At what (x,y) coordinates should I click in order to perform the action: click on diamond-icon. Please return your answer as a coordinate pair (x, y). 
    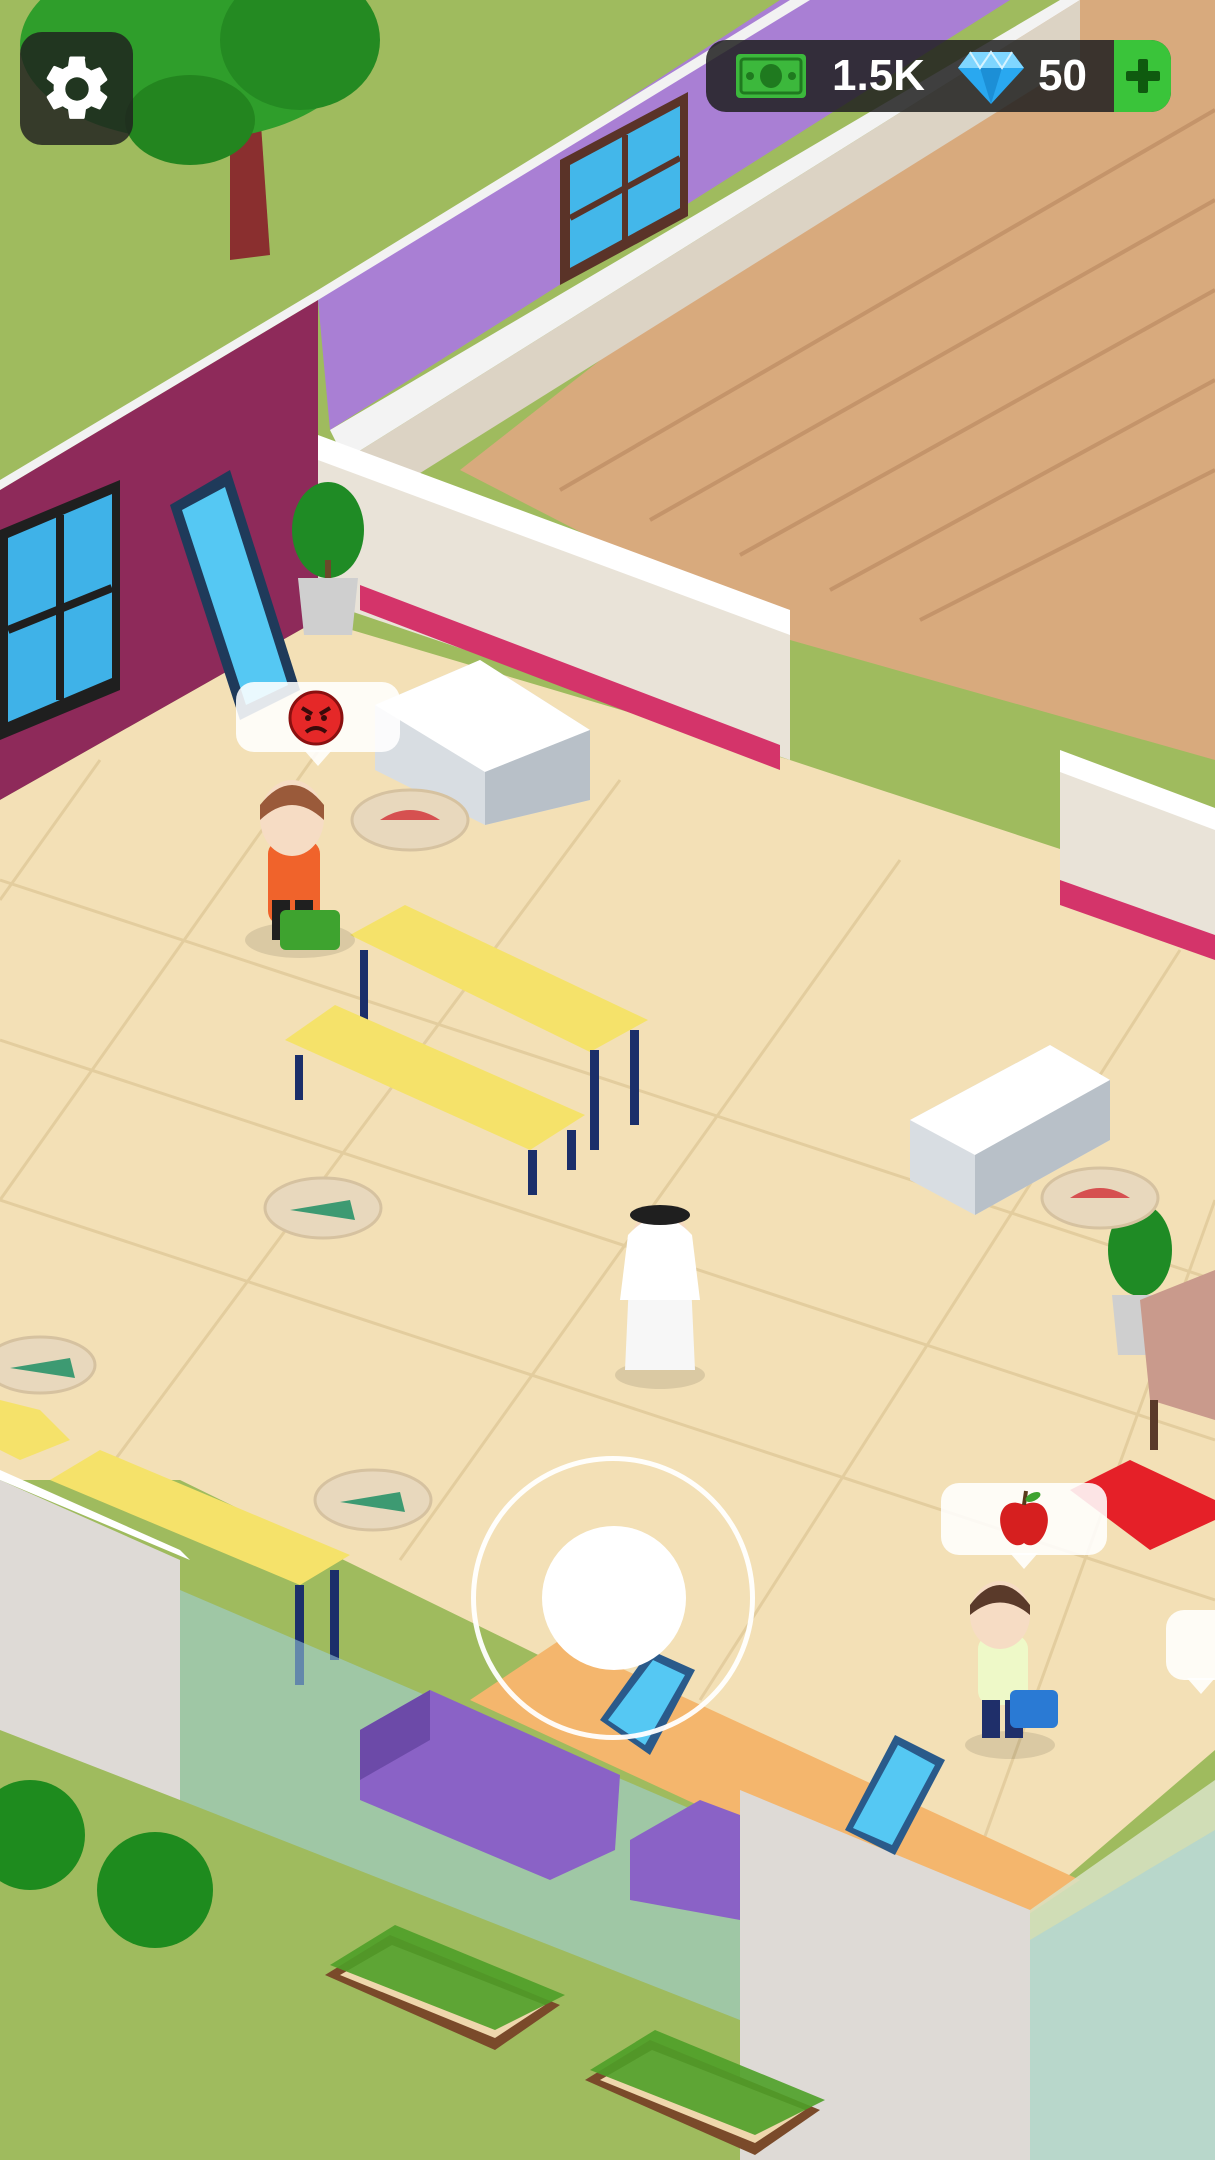
    Looking at the image, I should click on (991, 77).